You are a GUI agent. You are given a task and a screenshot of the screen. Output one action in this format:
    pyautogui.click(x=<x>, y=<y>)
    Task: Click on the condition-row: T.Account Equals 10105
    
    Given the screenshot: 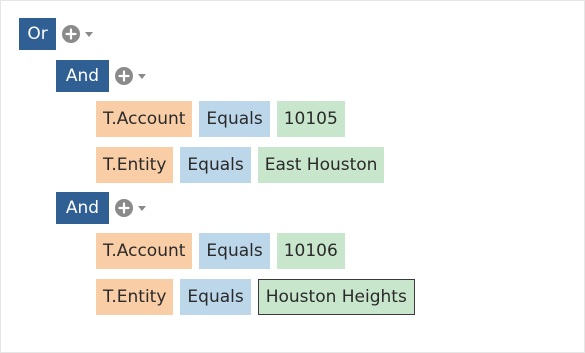 What is the action you would take?
    pyautogui.click(x=224, y=119)
    